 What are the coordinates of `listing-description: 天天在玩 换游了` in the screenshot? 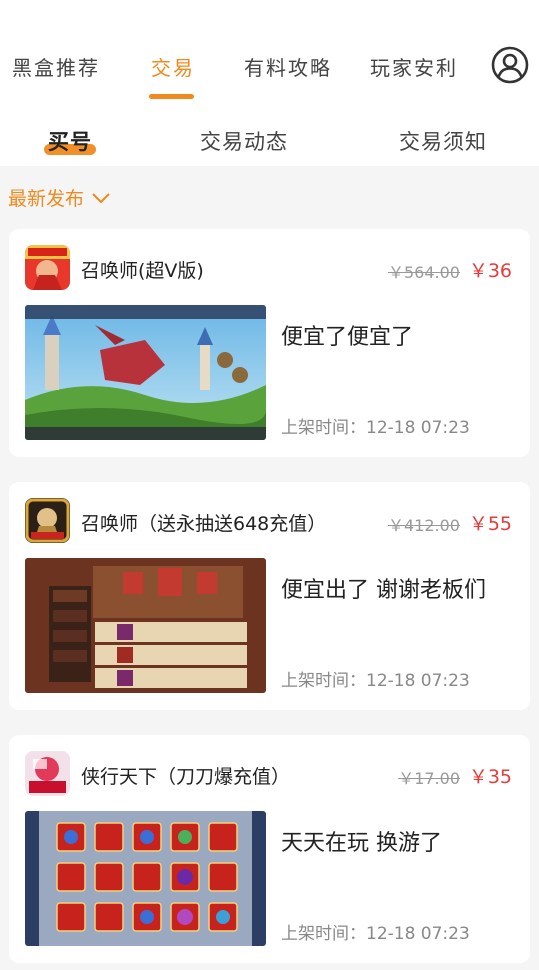 It's located at (361, 843).